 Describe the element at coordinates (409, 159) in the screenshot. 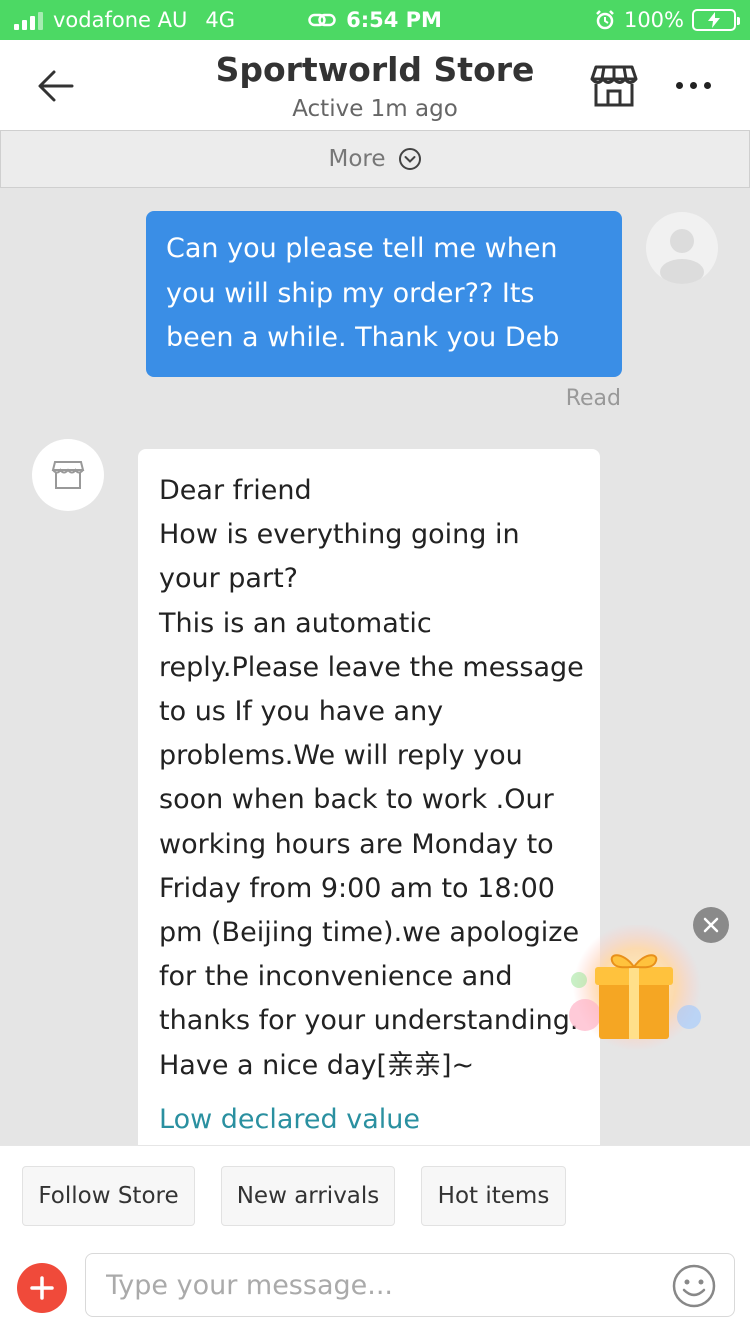

I see `chevron-down-circle-icon` at that location.